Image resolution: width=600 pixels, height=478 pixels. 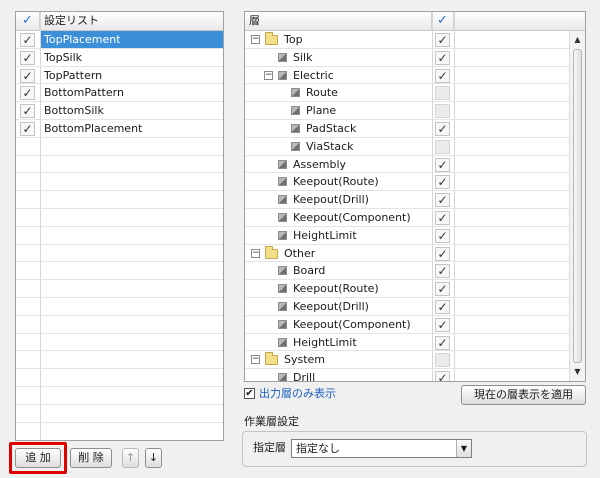 What do you see at coordinates (407, 93) in the screenshot?
I see `tree-row: Route` at bounding box center [407, 93].